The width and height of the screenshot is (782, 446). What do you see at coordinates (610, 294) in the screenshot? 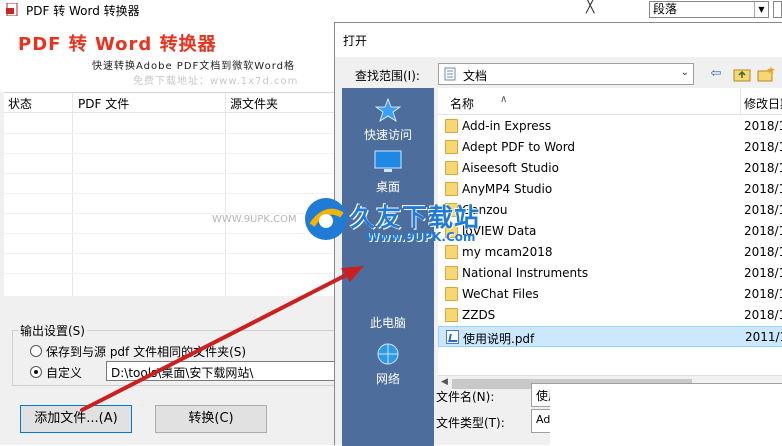
I see `file-row: WeChat Files 2018/1` at bounding box center [610, 294].